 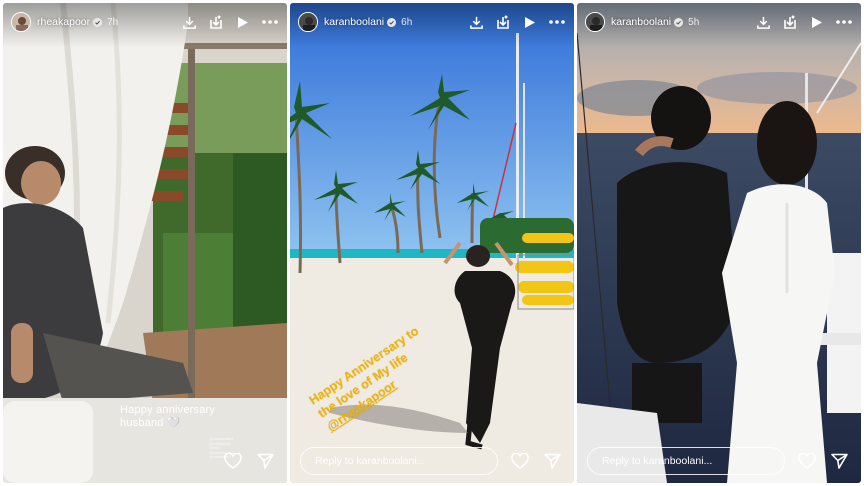 I want to click on username: rheakapoor, so click(x=63, y=22).